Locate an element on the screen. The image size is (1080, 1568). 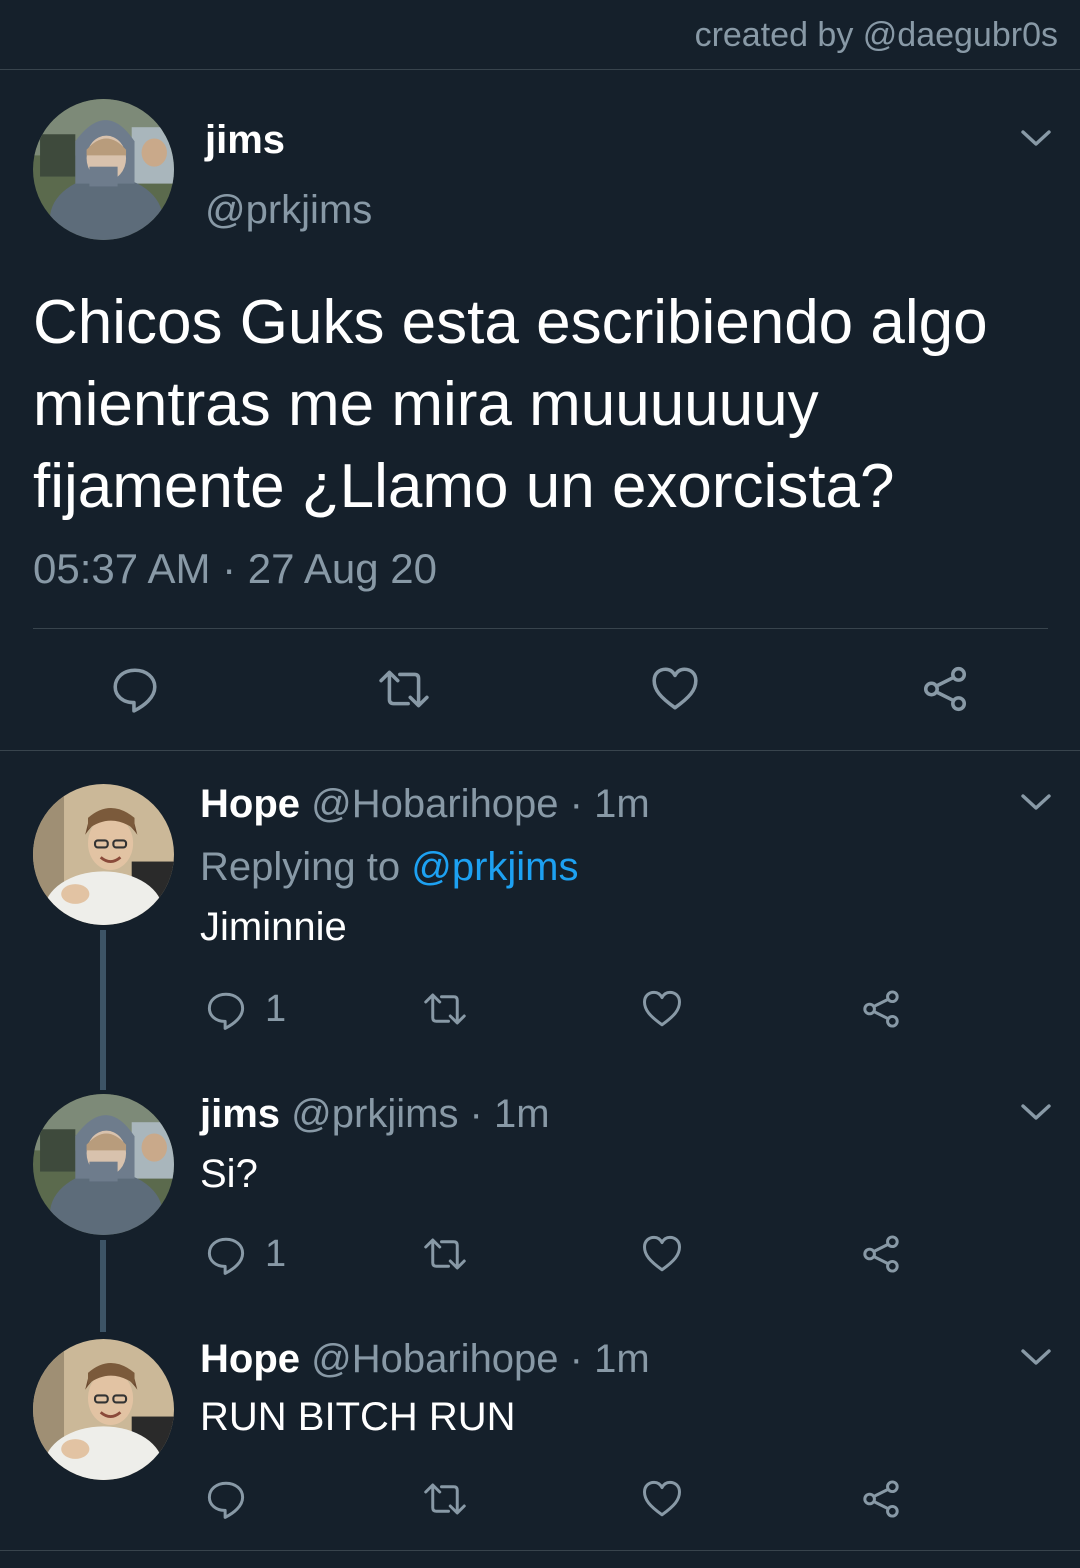
reply-header: jims @prkjims · 1m is located at coordinates (375, 1114).